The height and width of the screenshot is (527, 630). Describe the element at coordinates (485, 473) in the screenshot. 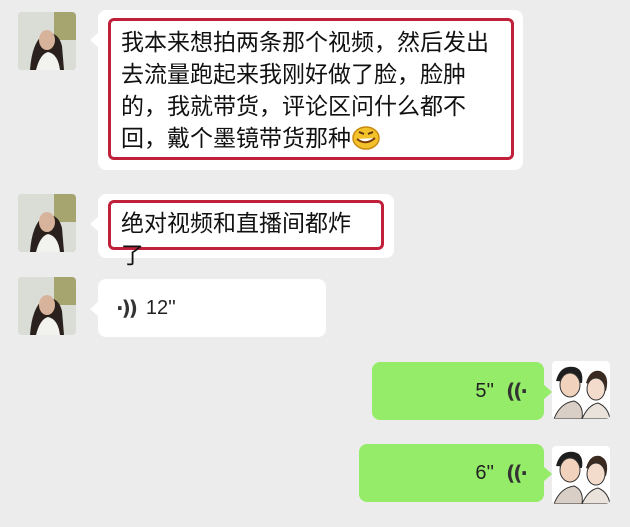

I see `voice-duration: 6''` at that location.